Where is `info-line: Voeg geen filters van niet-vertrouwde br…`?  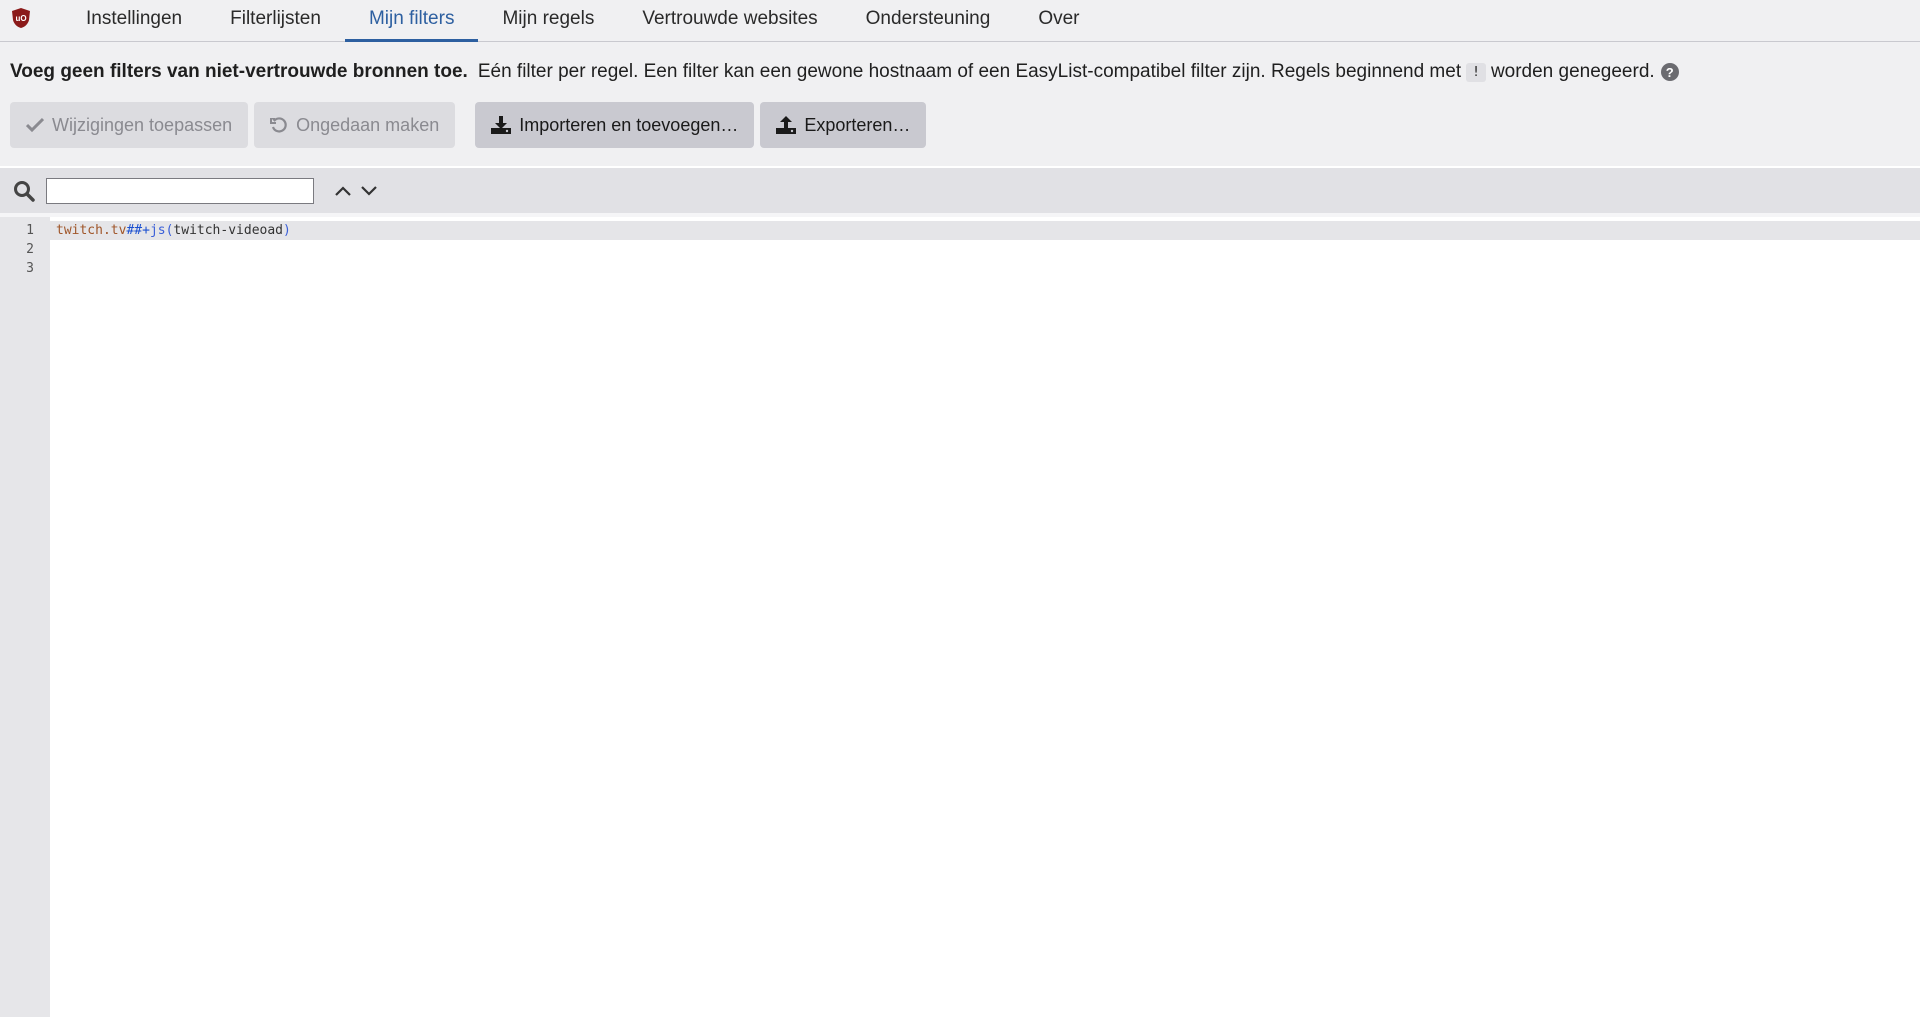 info-line: Voeg geen filters van niet-vertrouwde br… is located at coordinates (960, 72).